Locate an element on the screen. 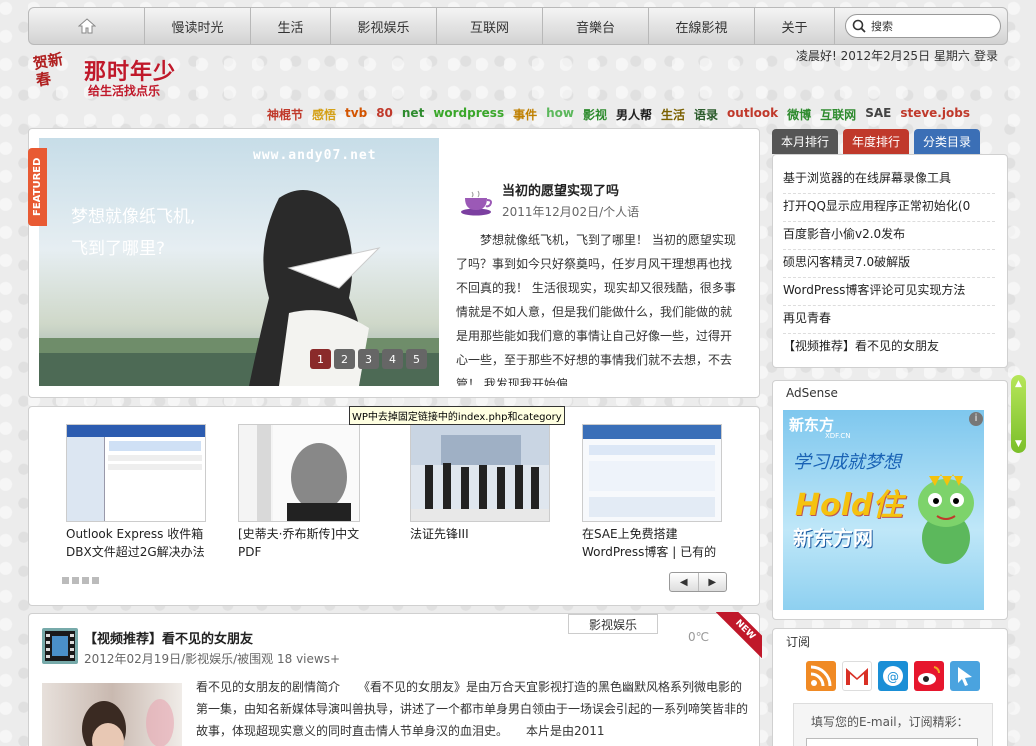 The width and height of the screenshot is (1036, 746). sidebar-tab: 本月排行 is located at coordinates (805, 141).